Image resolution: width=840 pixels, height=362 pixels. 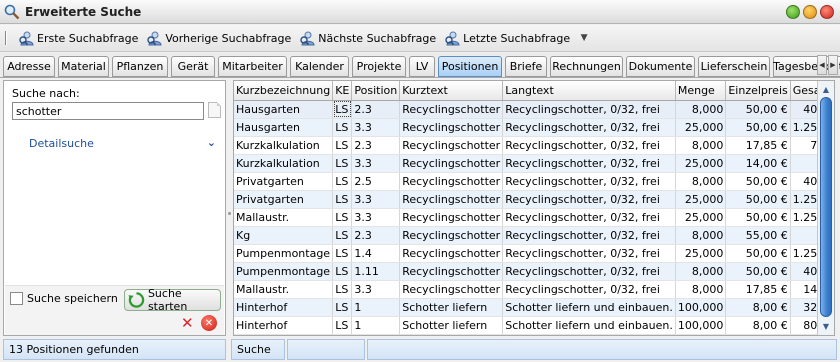 What do you see at coordinates (16, 298) in the screenshot?
I see `save-search-checkbox` at bounding box center [16, 298].